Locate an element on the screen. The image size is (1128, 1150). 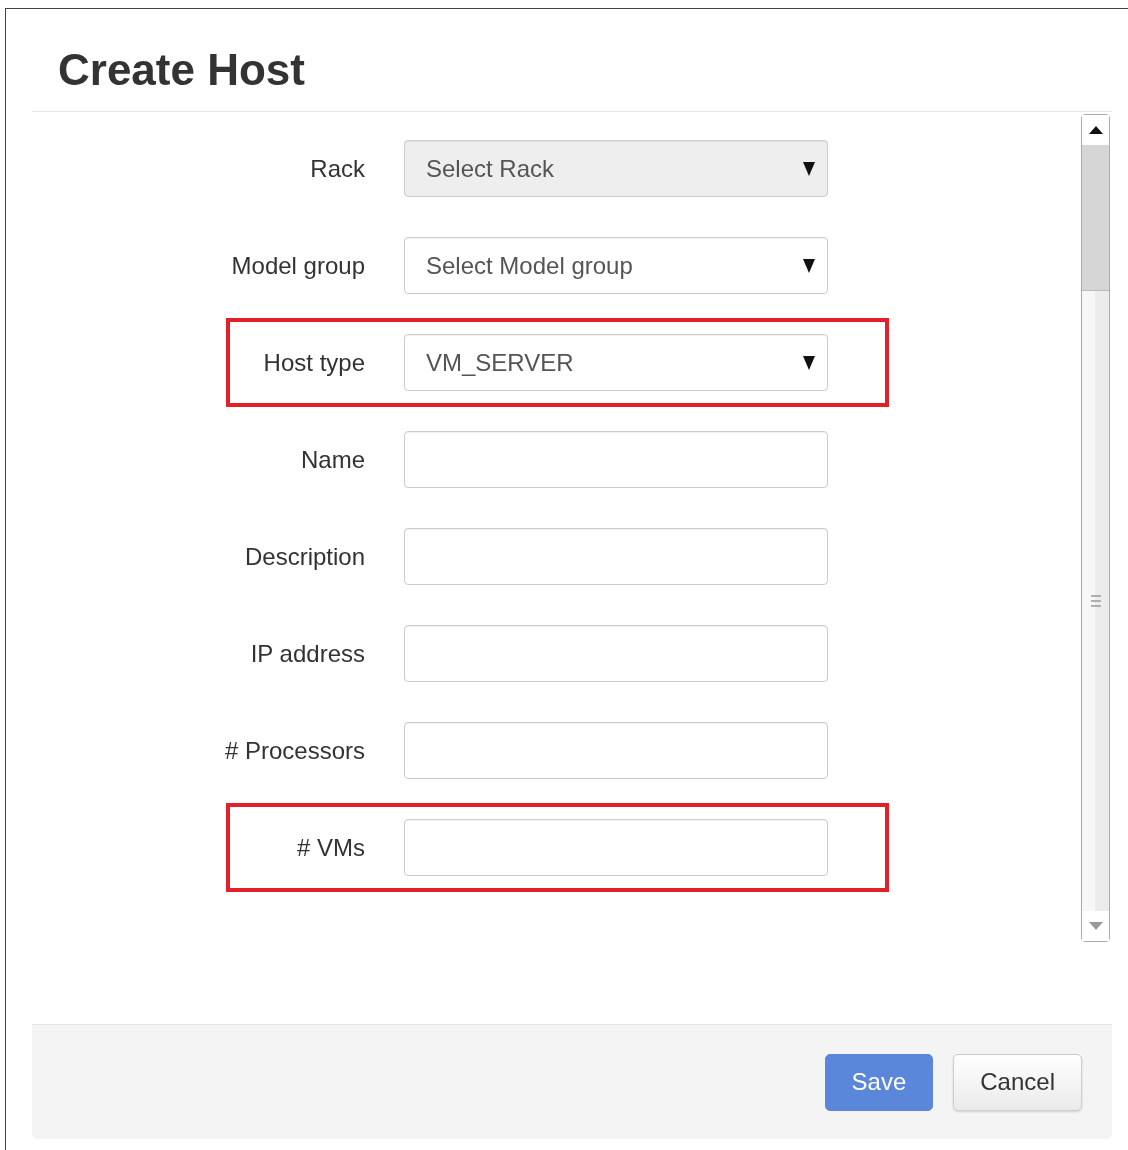
field-label: # VMs is located at coordinates (330, 847).